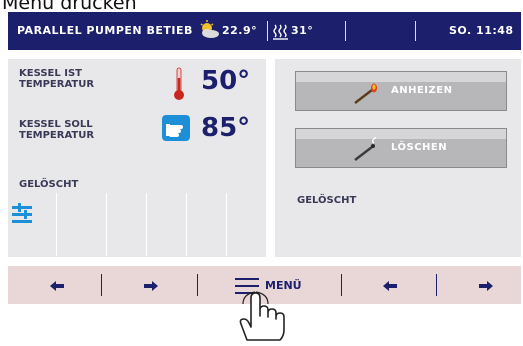 The height and width of the screenshot is (346, 523). I want to click on operation-status: PARALLEL PUMPEN BETIEB, so click(105, 30).